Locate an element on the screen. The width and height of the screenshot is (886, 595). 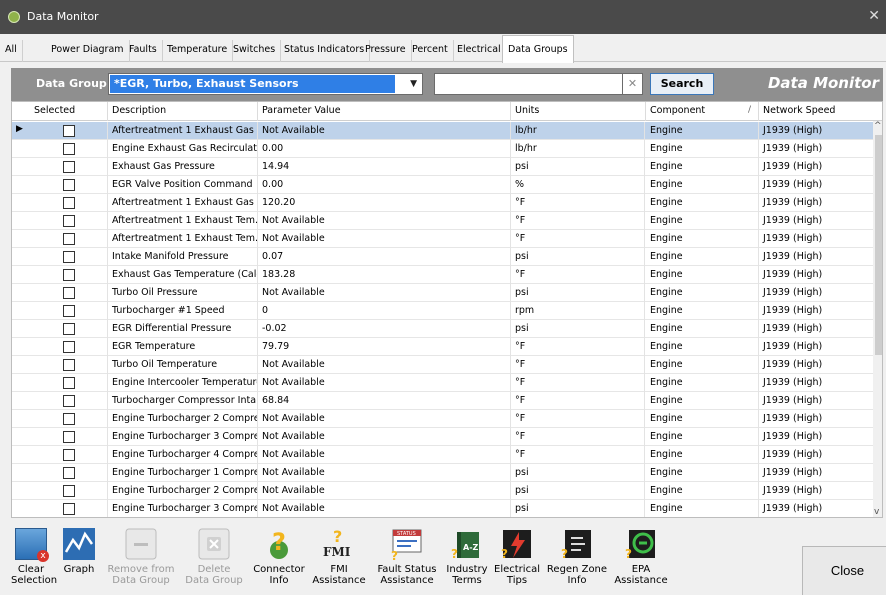
epa-assistance-button: ? EPA Assistance is located at coordinates (641, 557).